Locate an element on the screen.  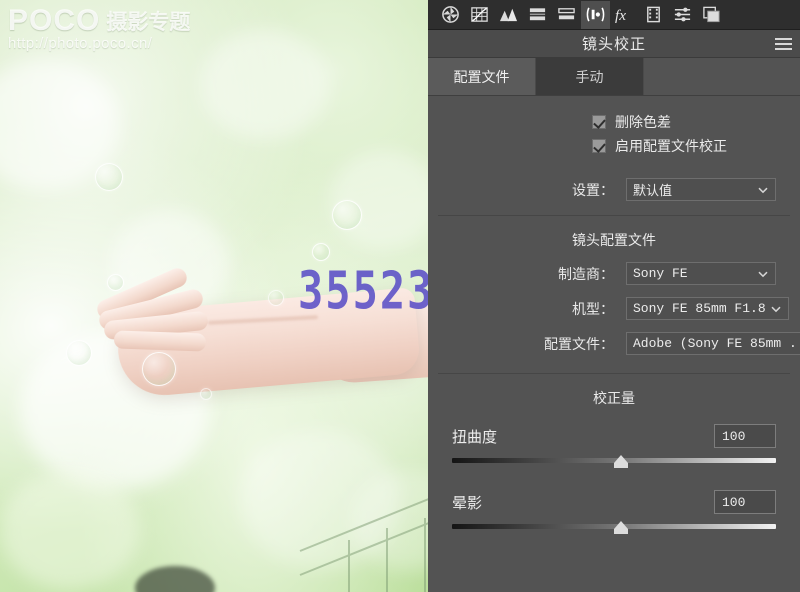
slider-distortion: 扭曲度 100 is located at coordinates (614, 447).